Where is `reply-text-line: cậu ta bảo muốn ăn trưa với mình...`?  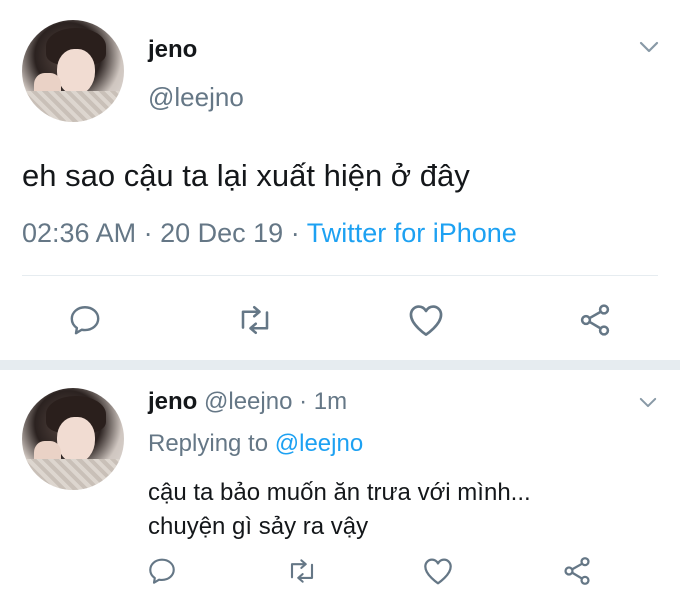 reply-text-line: cậu ta bảo muốn ăn trưa với mình... is located at coordinates (339, 492).